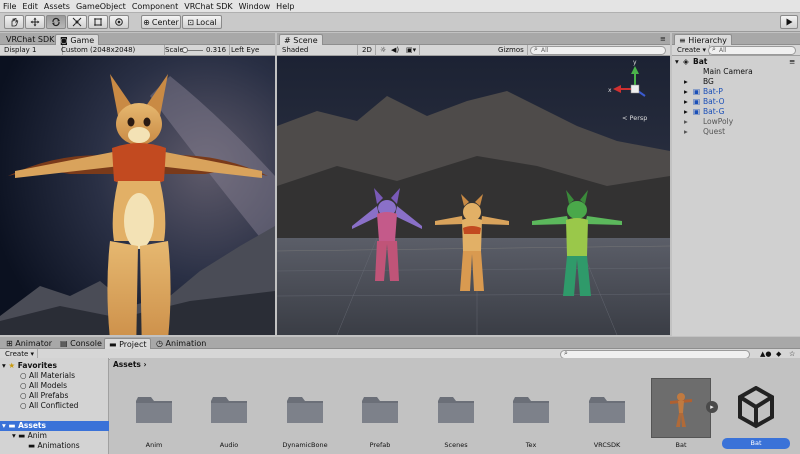 The width and height of the screenshot is (800, 454). I want to click on favorite-item: ○ All Materials, so click(47, 376).